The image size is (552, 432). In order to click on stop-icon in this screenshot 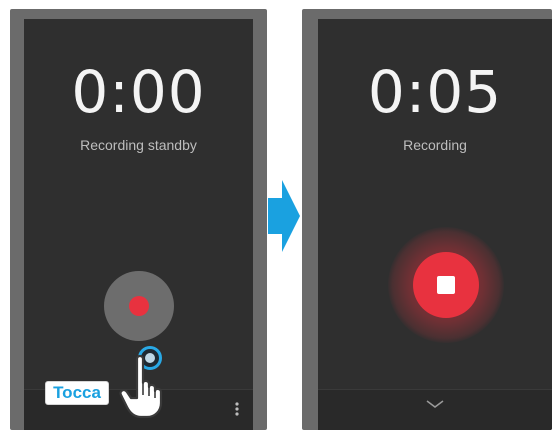, I will do `click(446, 285)`.